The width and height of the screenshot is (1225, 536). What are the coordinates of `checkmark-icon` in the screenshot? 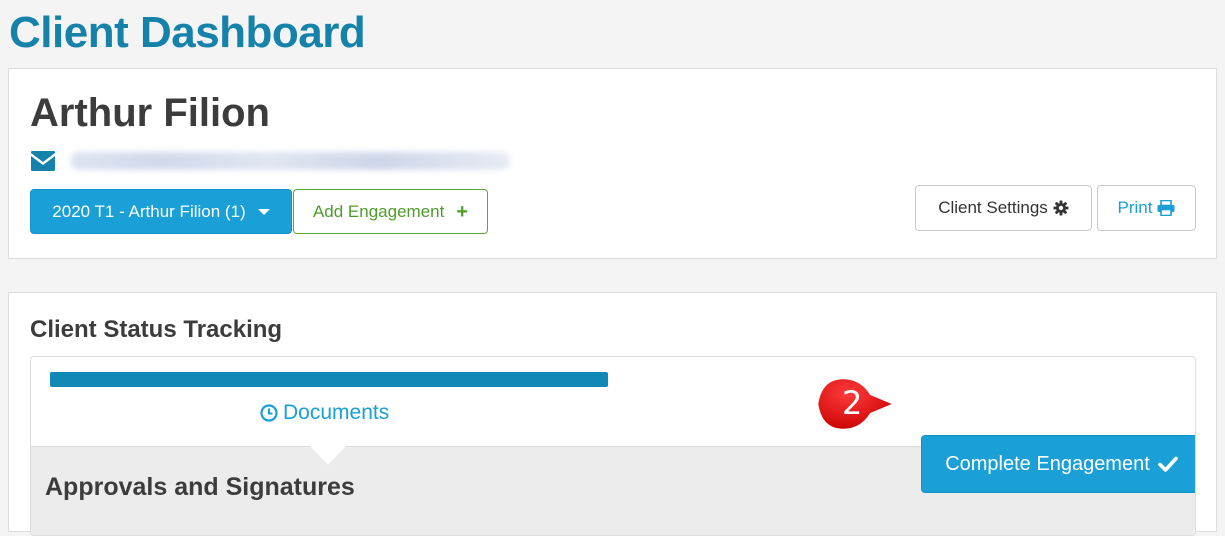 It's located at (1167, 464).